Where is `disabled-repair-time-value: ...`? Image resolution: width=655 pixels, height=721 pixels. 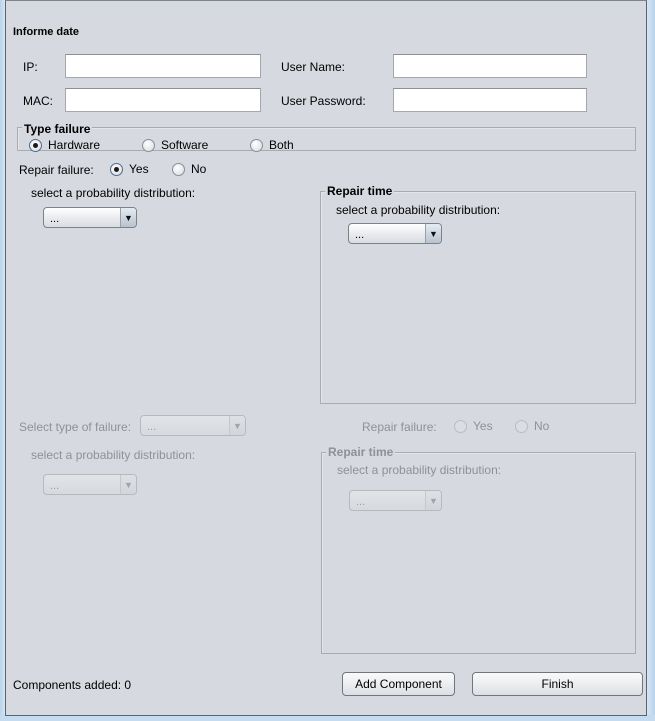 disabled-repair-time-value: ... is located at coordinates (361, 502).